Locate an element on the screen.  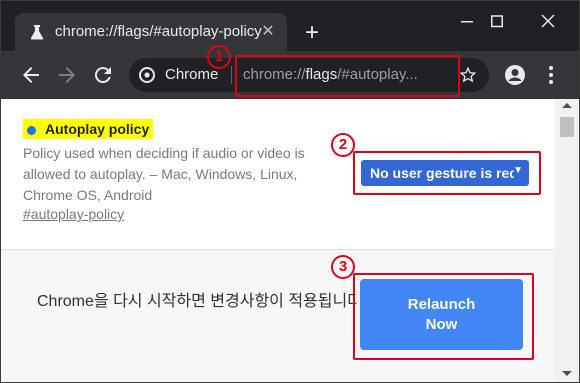
omnibox-divider is located at coordinates (231, 75).